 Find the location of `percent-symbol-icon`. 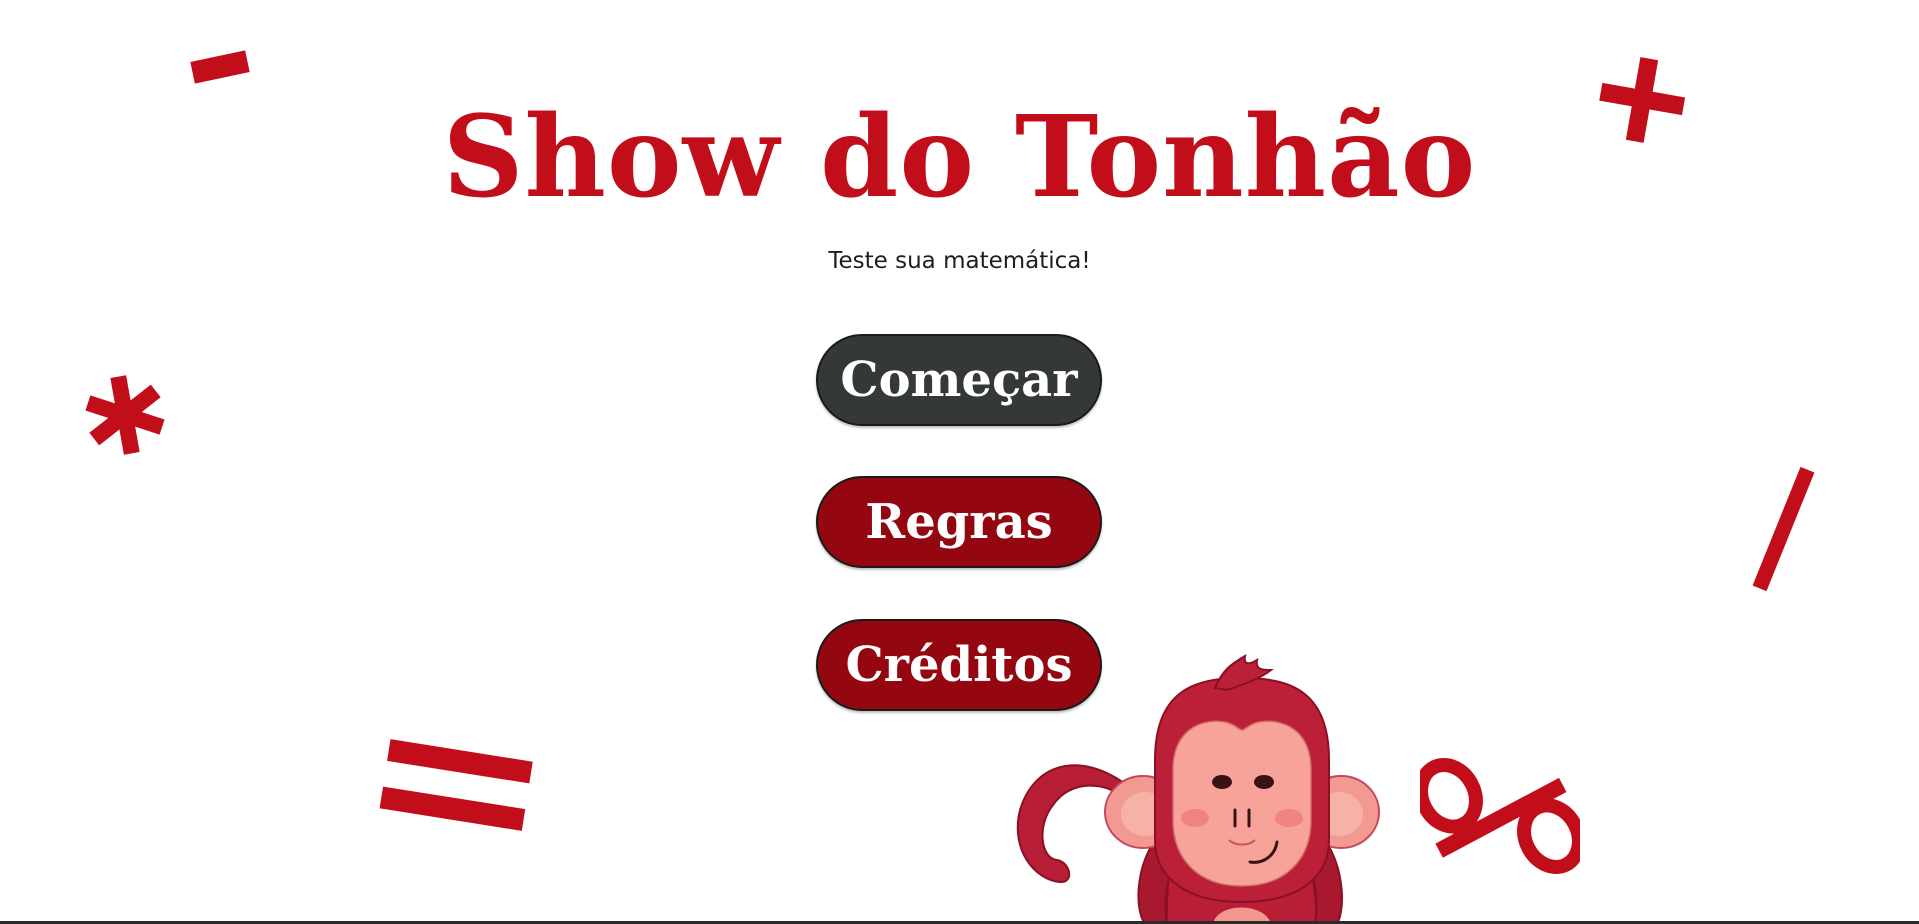

percent-symbol-icon is located at coordinates (1500, 816).